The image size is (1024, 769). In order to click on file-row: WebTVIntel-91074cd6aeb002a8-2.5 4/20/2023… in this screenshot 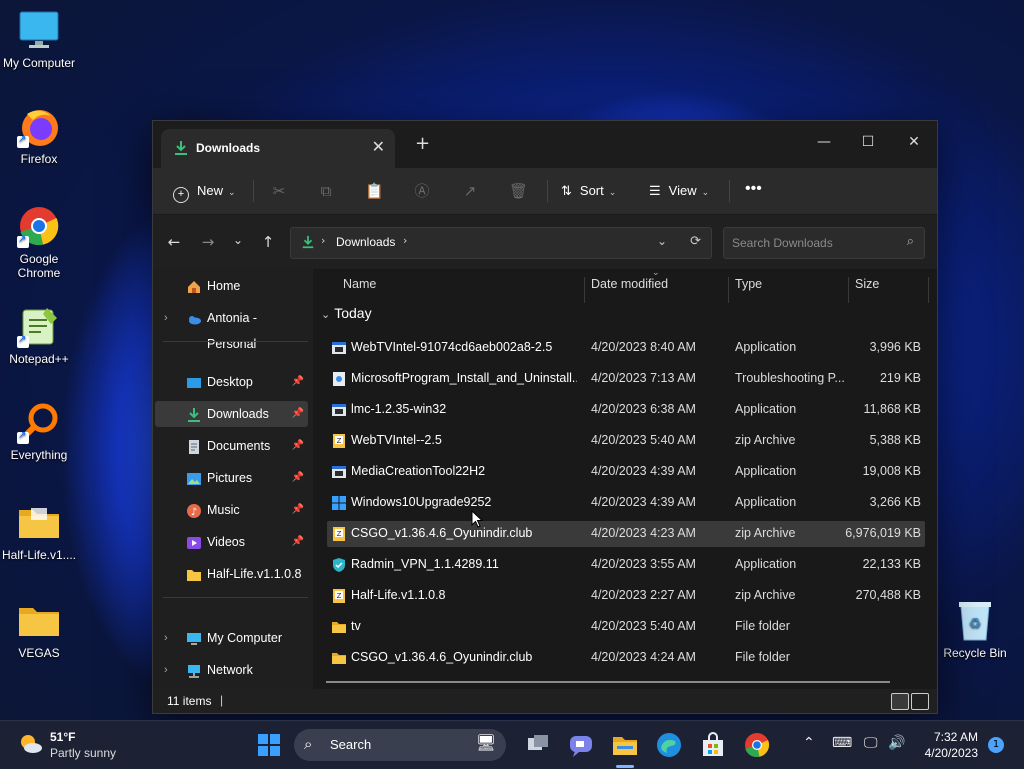, I will do `click(626, 348)`.